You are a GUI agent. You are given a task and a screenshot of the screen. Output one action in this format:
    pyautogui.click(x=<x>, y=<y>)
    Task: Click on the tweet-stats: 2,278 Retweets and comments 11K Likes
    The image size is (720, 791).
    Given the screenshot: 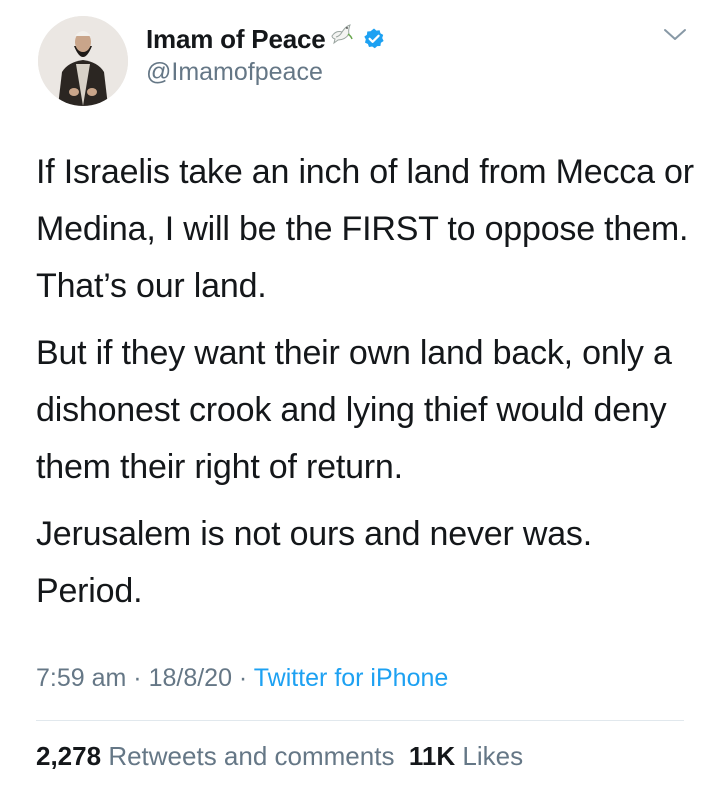 What is the action you would take?
    pyautogui.click(x=279, y=756)
    